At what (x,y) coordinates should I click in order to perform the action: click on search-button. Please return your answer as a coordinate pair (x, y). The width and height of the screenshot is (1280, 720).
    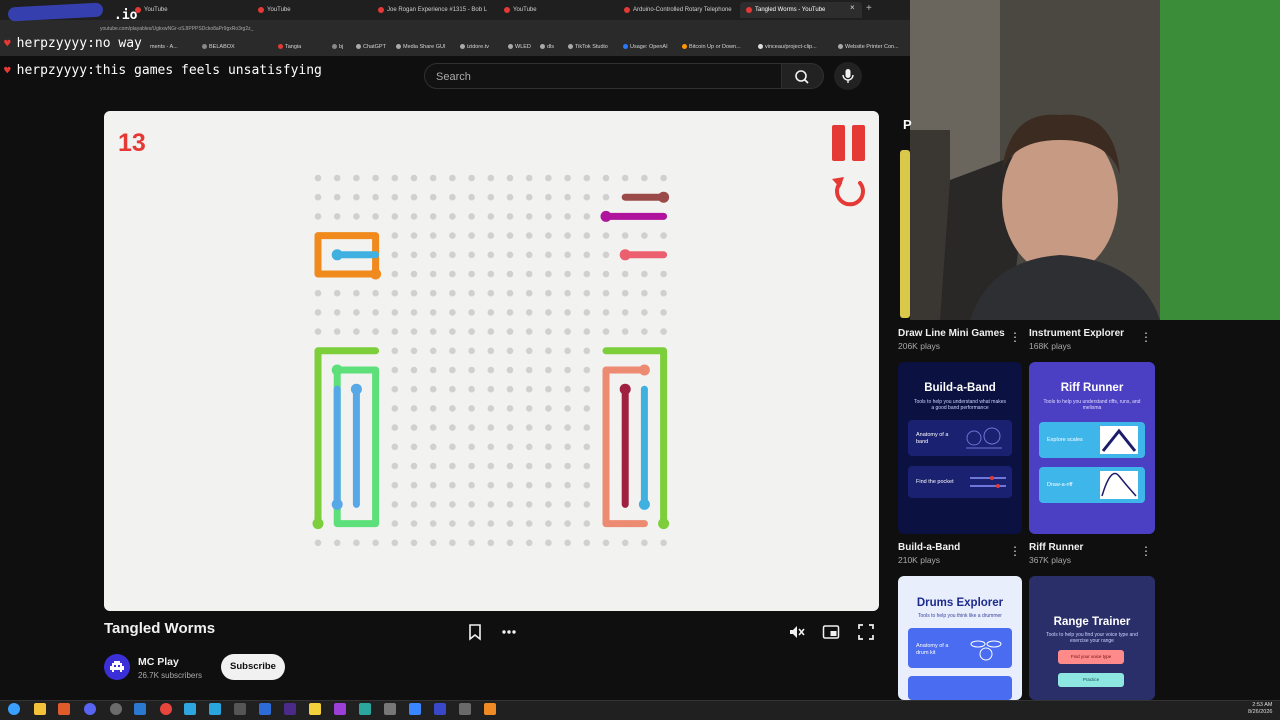
    Looking at the image, I should click on (803, 76).